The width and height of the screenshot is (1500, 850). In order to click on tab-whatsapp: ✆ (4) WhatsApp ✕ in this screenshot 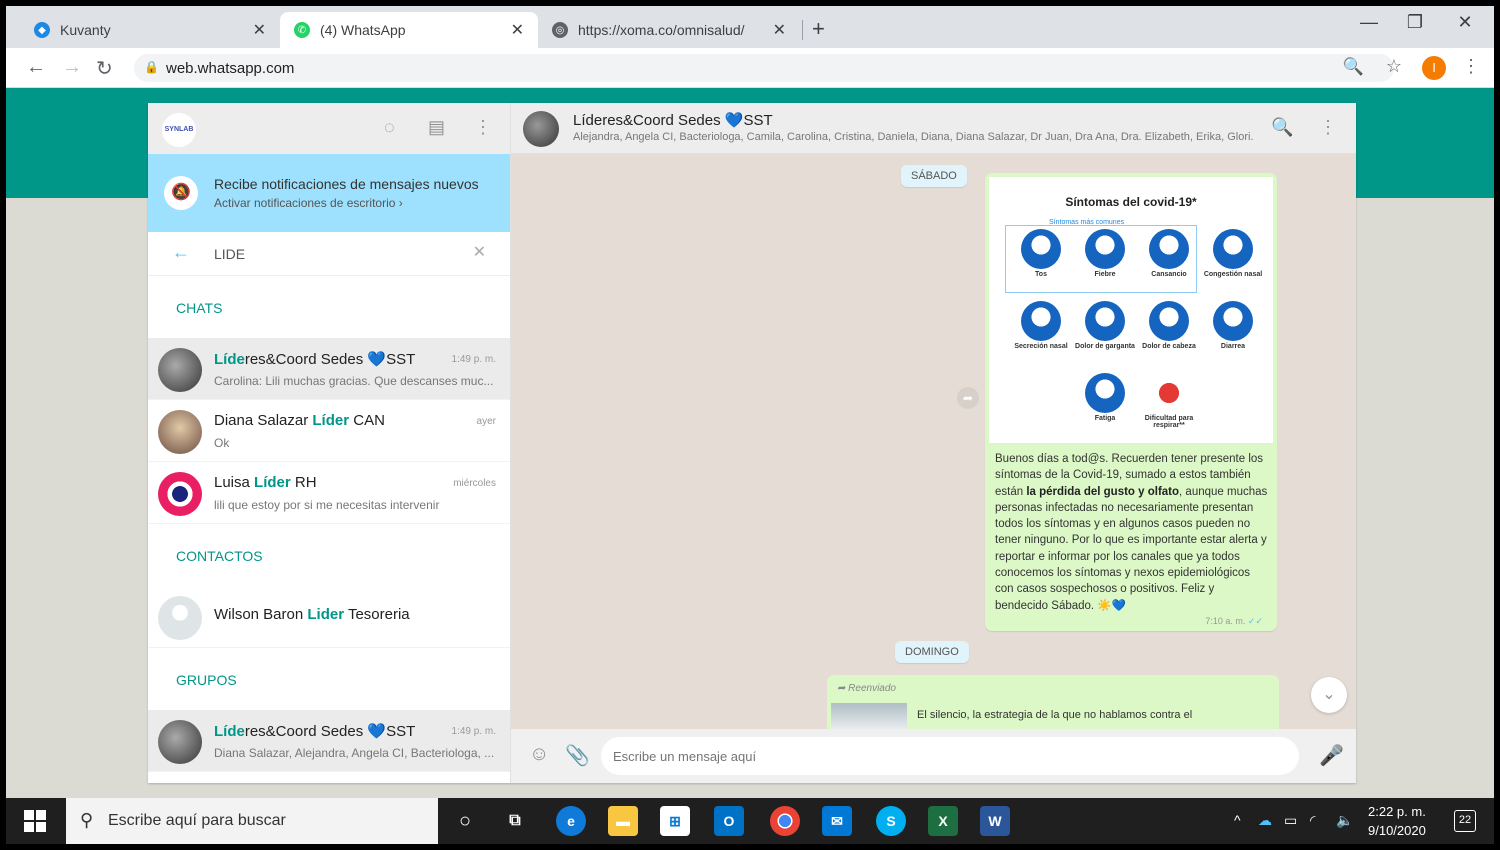, I will do `click(409, 30)`.